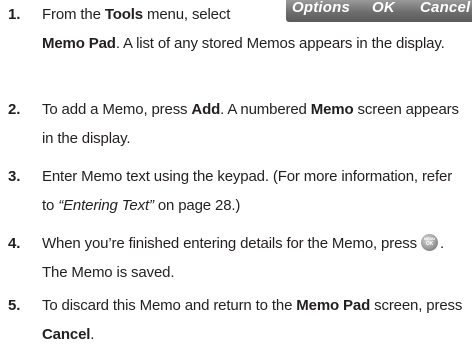 Image resolution: width=472 pixels, height=350 pixels. What do you see at coordinates (429, 242) in the screenshot?
I see `menu-ok-icon` at bounding box center [429, 242].